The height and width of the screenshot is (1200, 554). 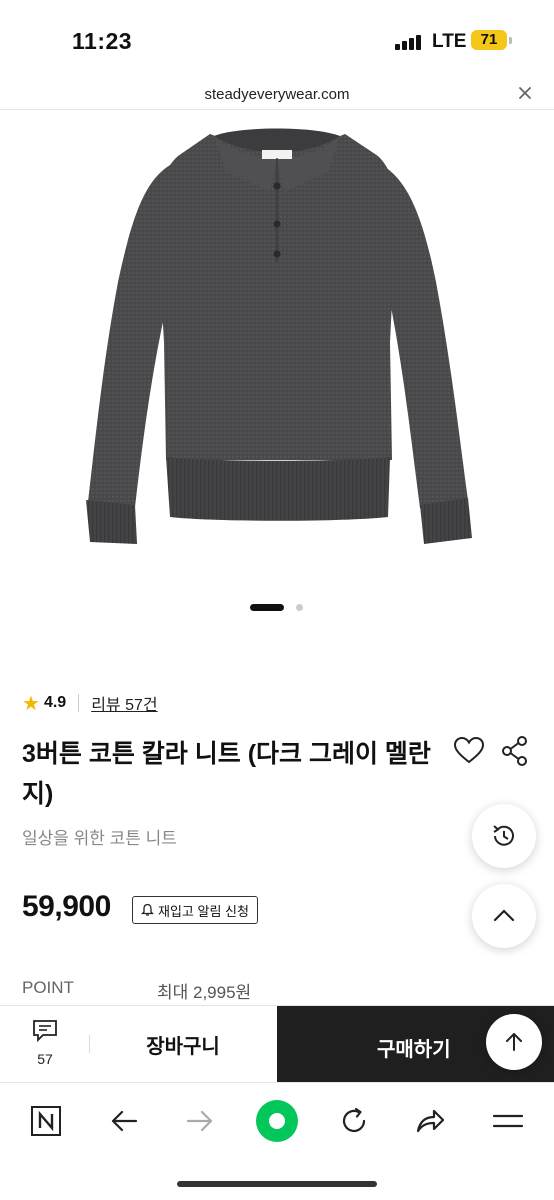 What do you see at coordinates (277, 1043) in the screenshot?
I see `purchase-bar: 57 장바구니 구매하기` at bounding box center [277, 1043].